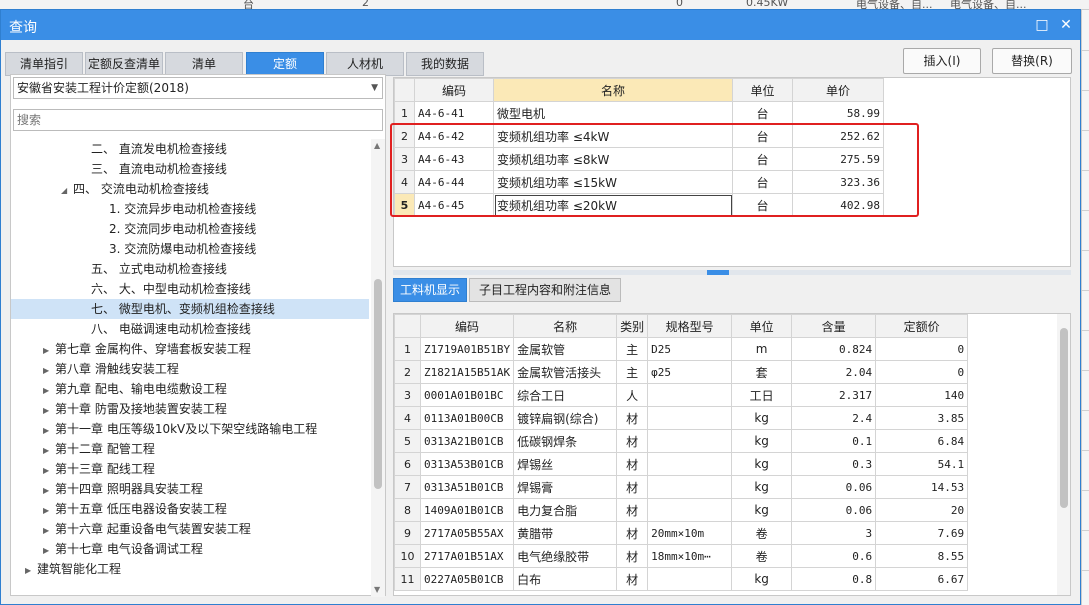 The height and width of the screenshot is (605, 1089). I want to click on row-number: 7, so click(407, 487).